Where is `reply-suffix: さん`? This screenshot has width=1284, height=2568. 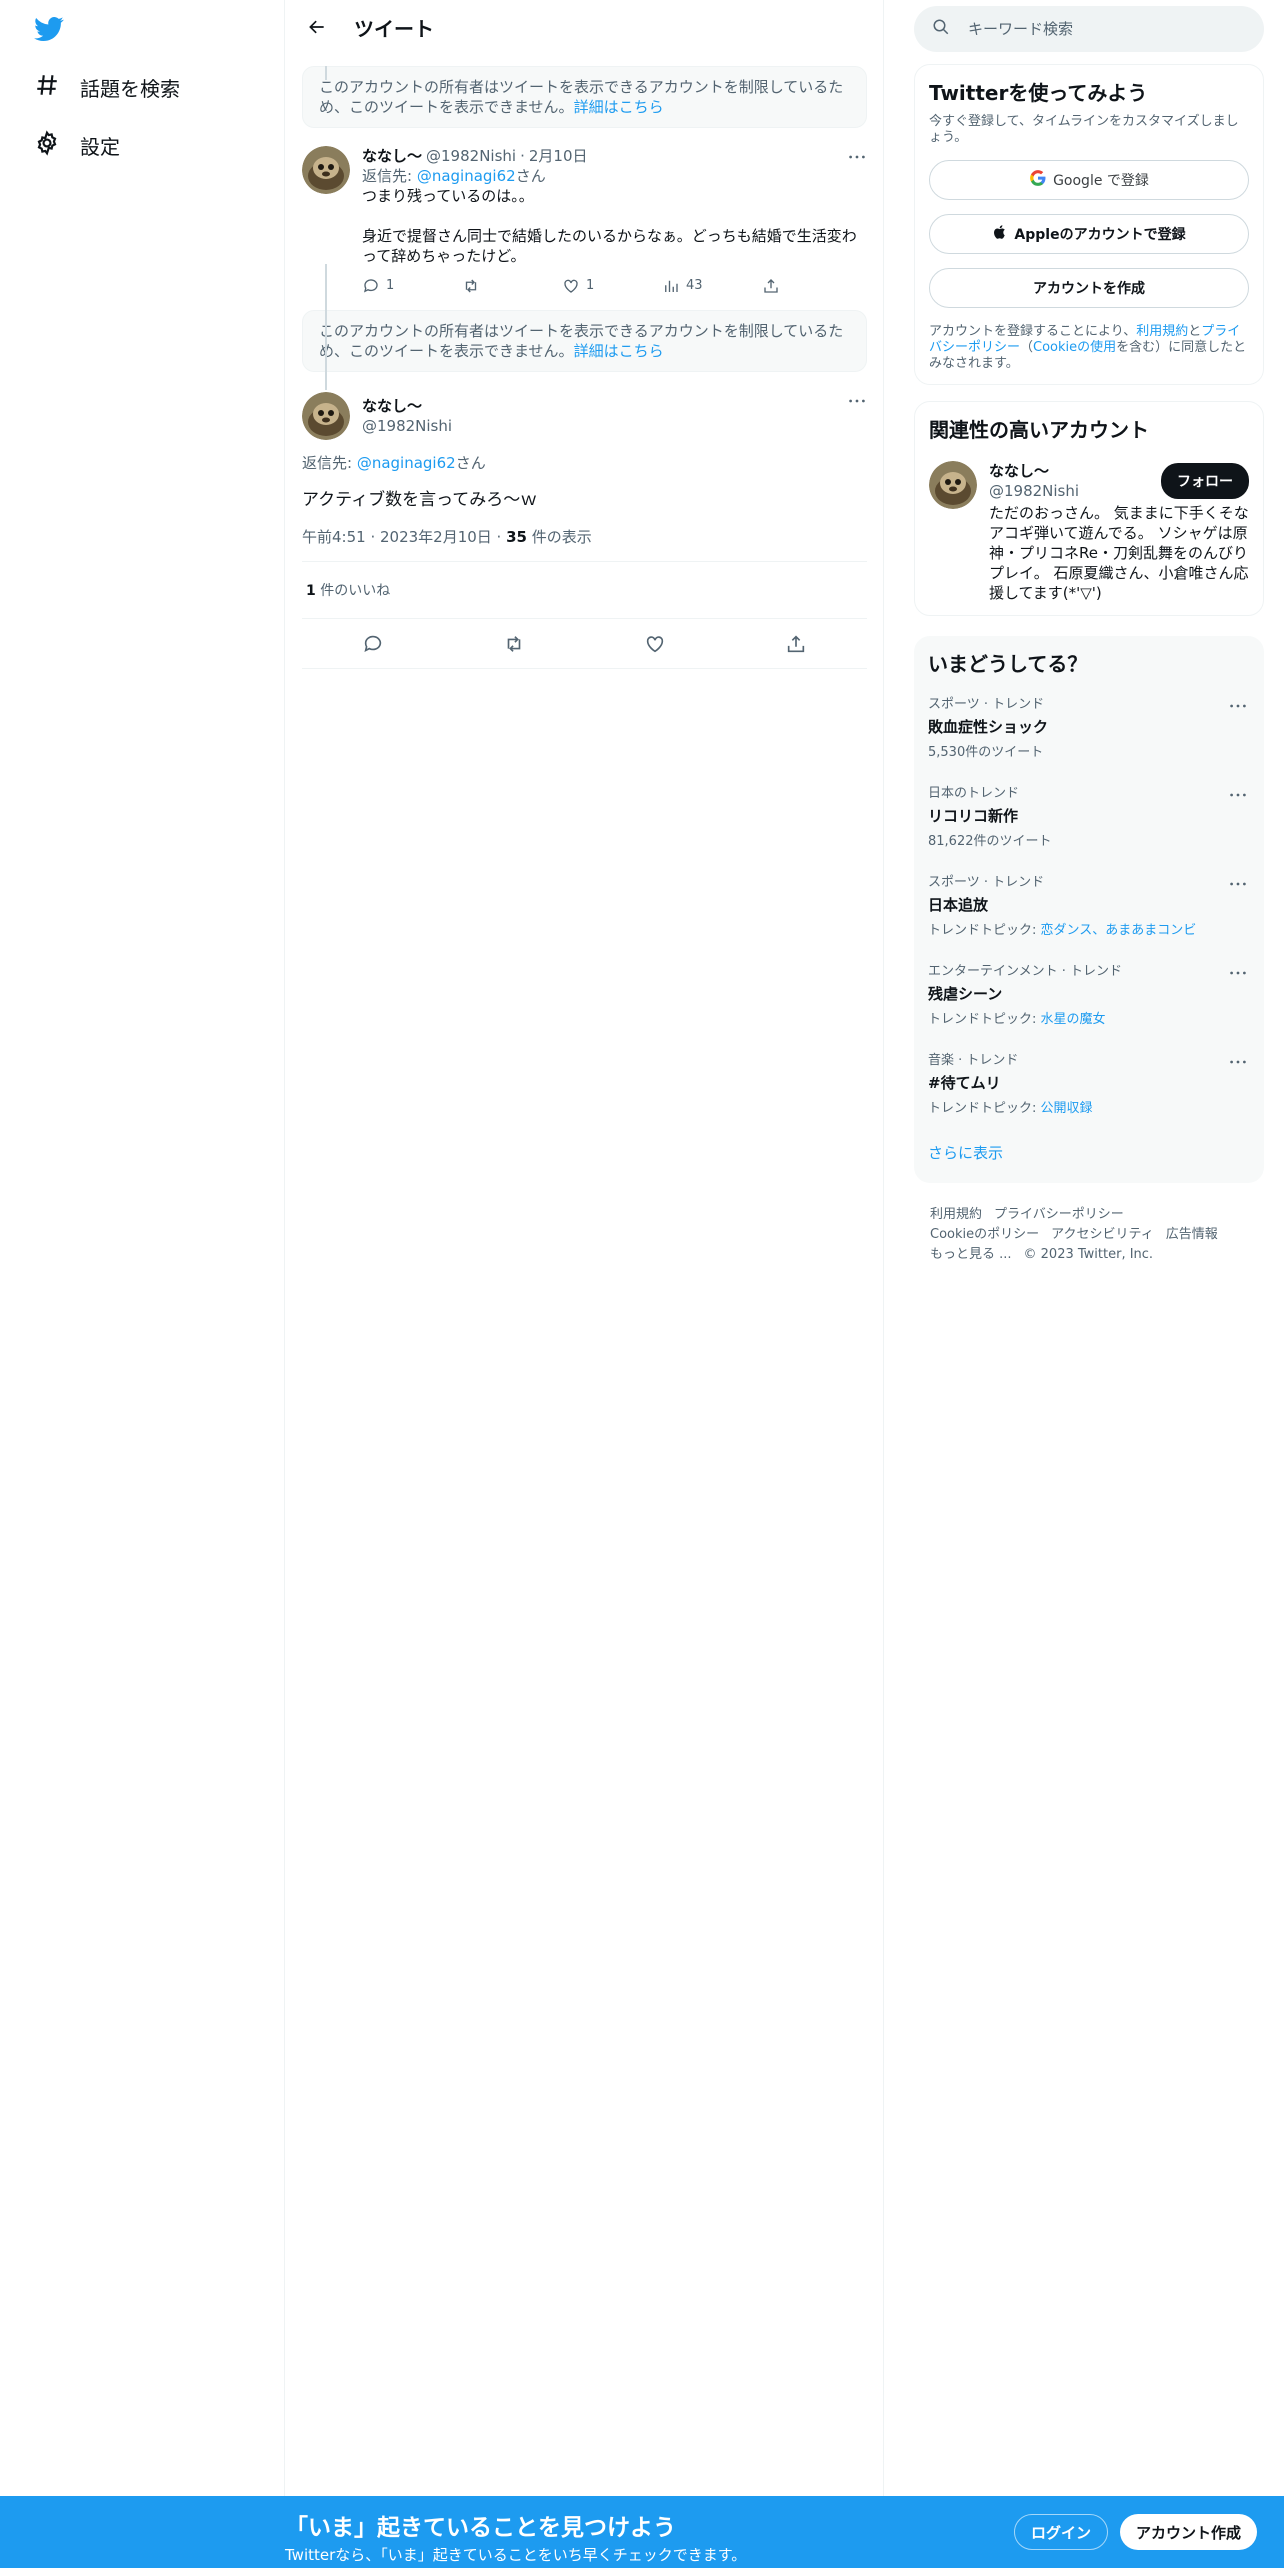
reply-suffix: さん is located at coordinates (470, 463).